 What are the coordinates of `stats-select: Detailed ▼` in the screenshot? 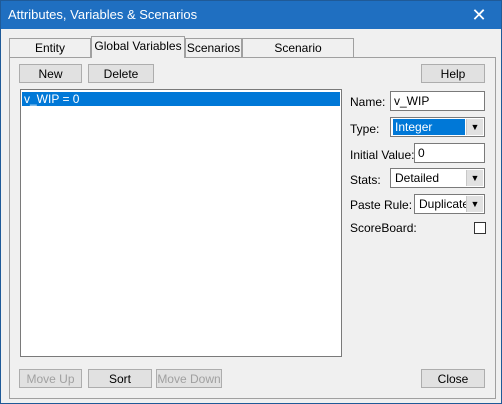 It's located at (437, 178).